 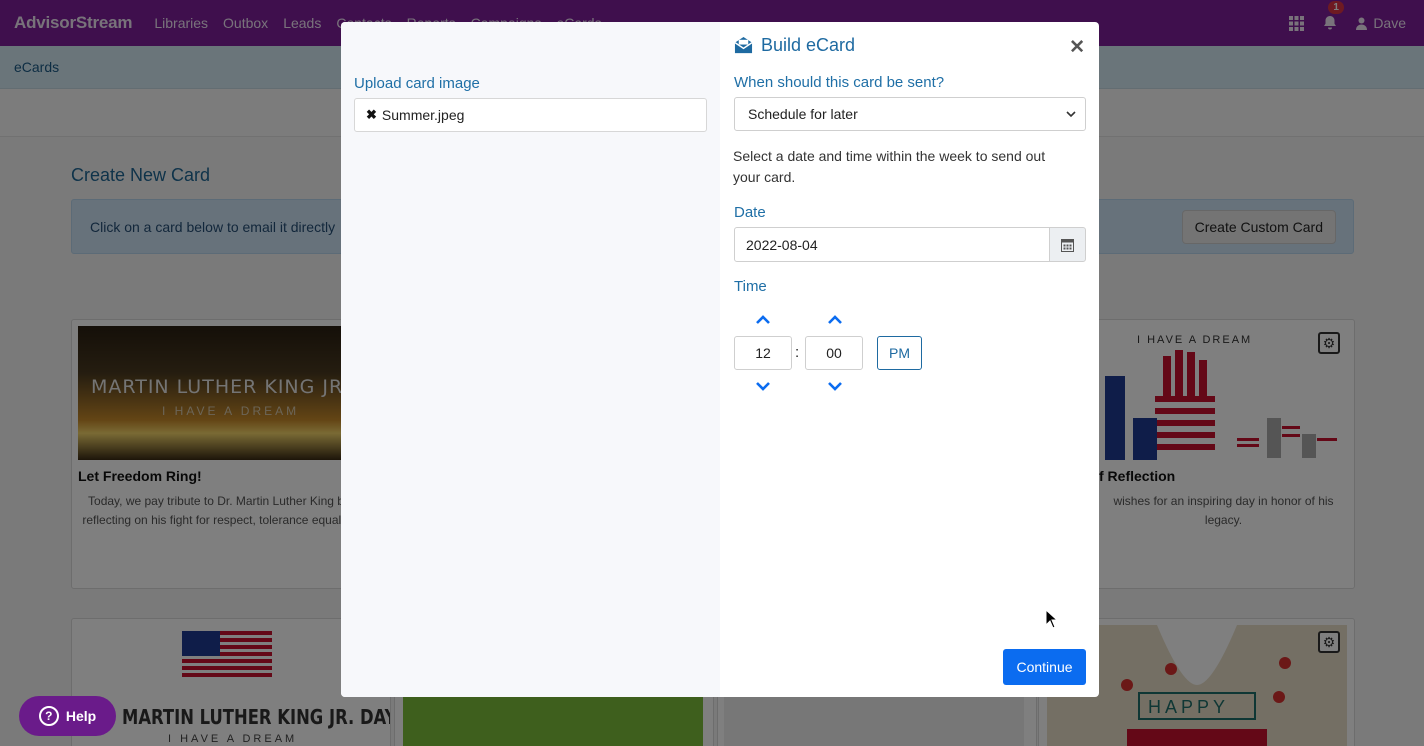 What do you see at coordinates (910, 114) in the screenshot?
I see `send-timing-select: Schedule for later` at bounding box center [910, 114].